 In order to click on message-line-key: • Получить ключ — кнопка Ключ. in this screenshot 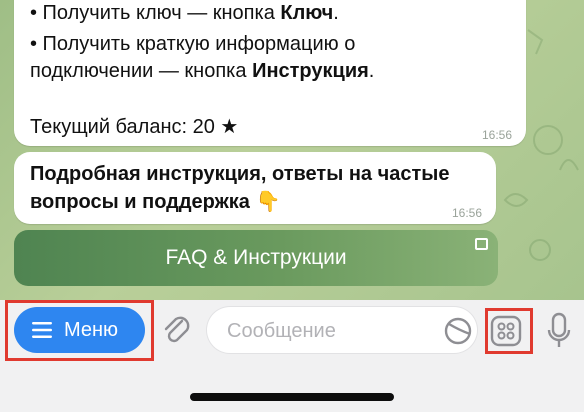, I will do `click(184, 13)`.